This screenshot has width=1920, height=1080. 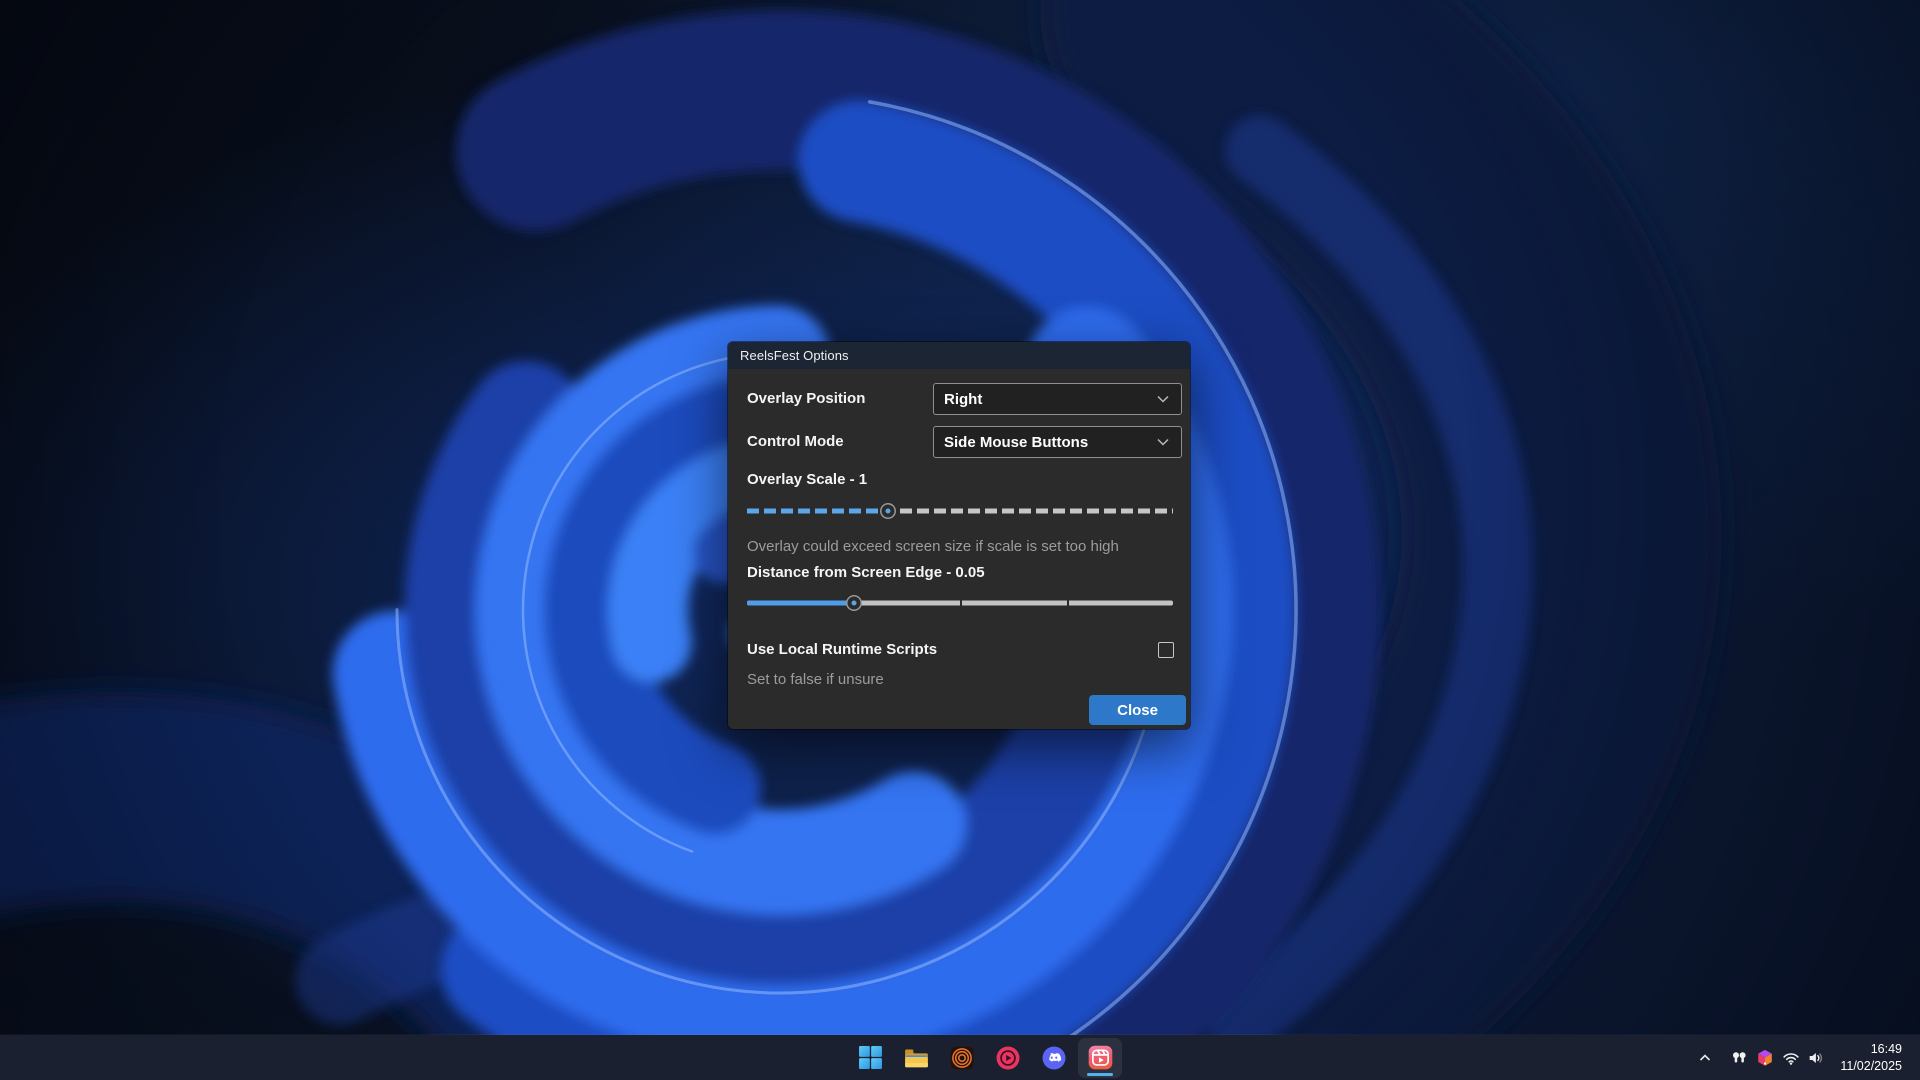 I want to click on close-button: Close, so click(x=1137, y=710).